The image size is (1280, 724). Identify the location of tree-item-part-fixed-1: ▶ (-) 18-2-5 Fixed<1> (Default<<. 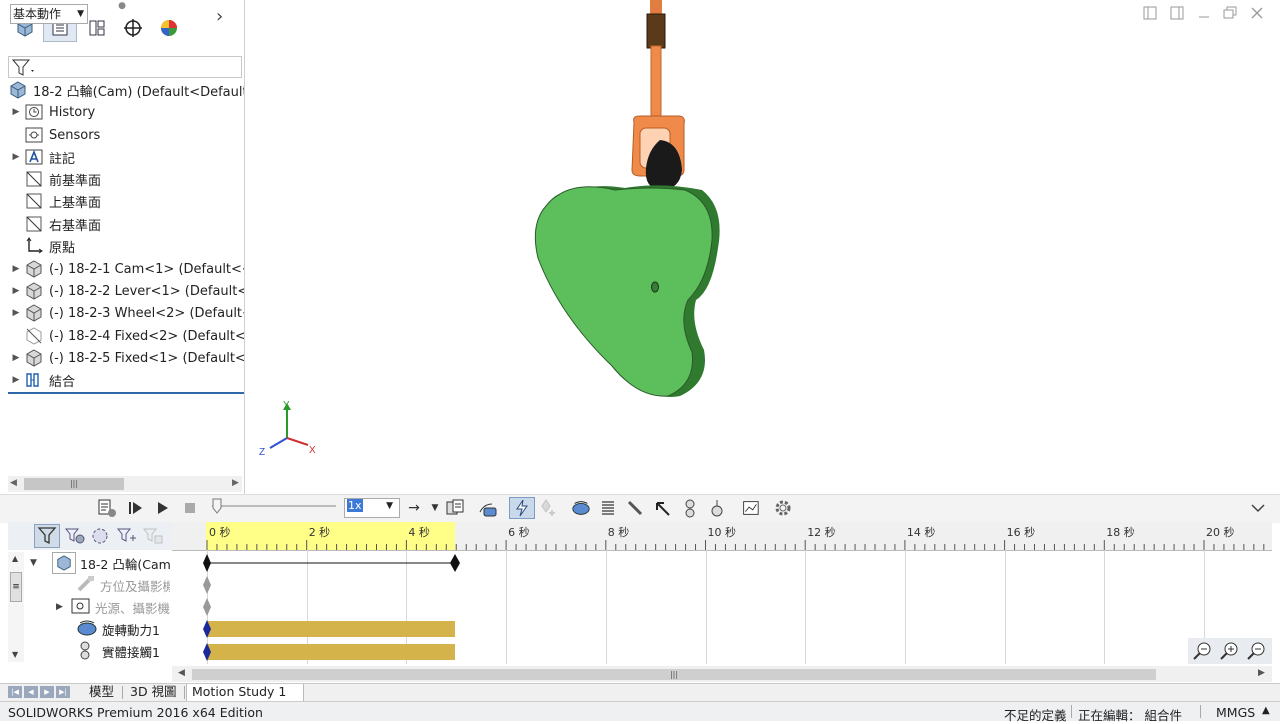
(126, 358).